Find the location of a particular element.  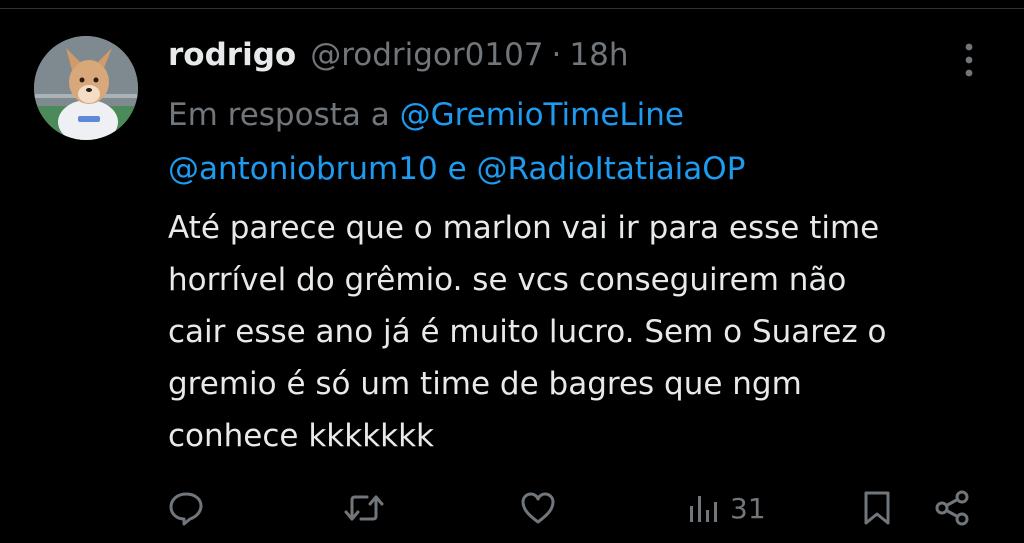

views-button: 31 is located at coordinates (726, 508).